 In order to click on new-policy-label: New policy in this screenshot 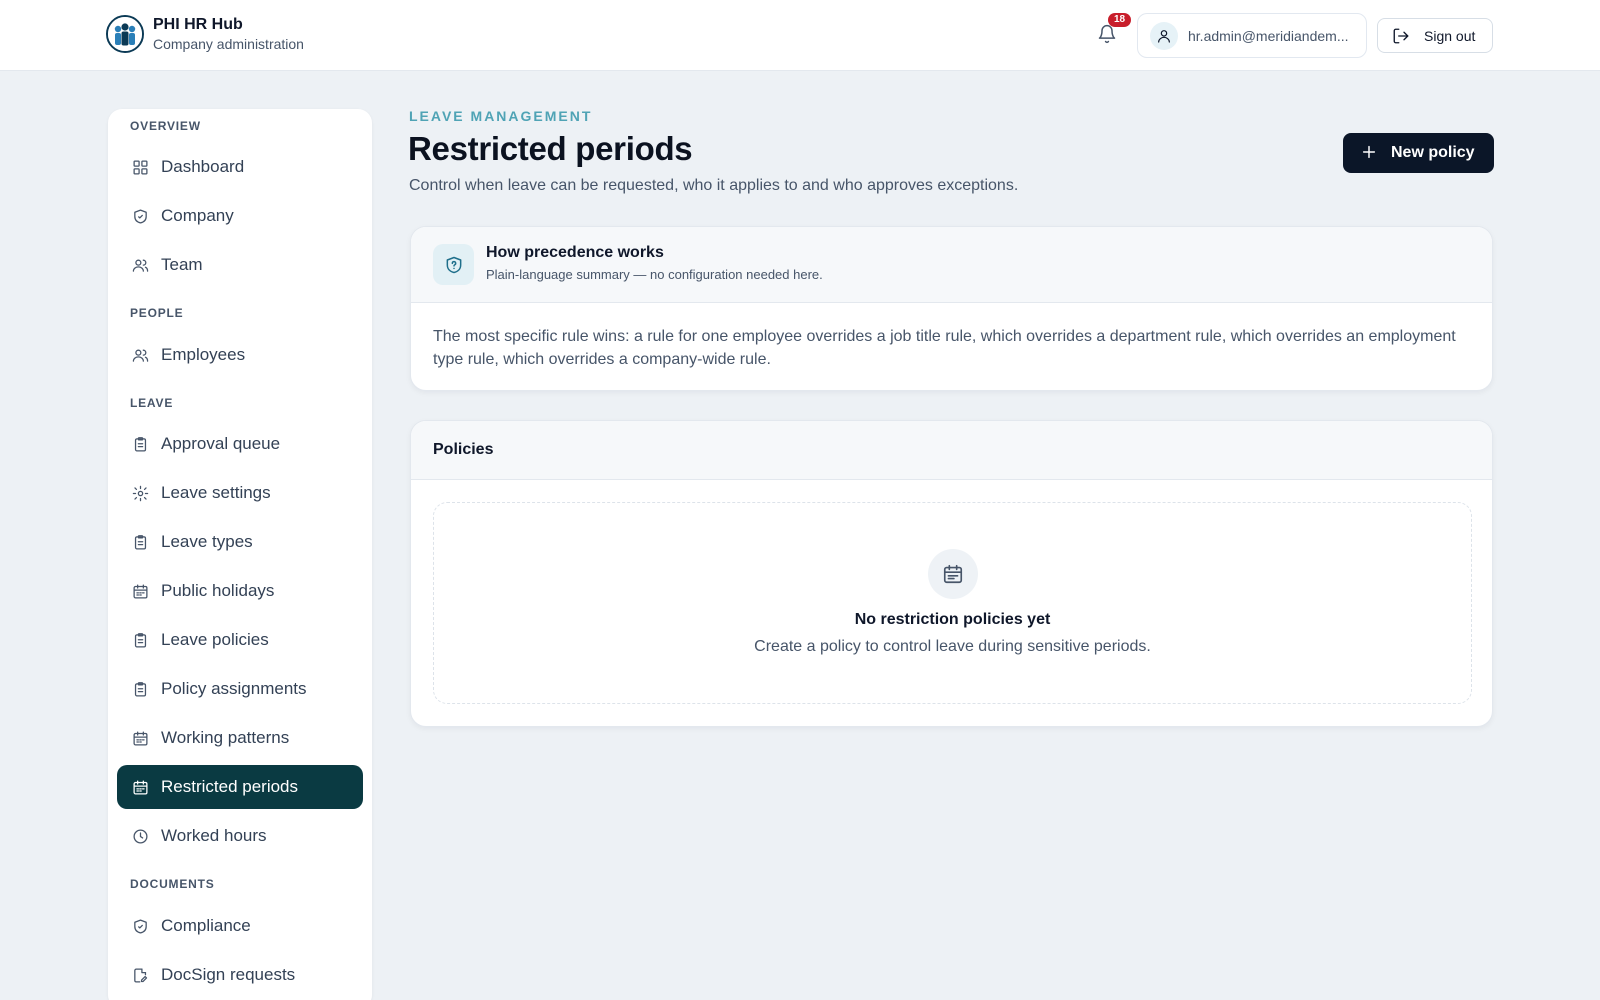, I will do `click(1433, 152)`.